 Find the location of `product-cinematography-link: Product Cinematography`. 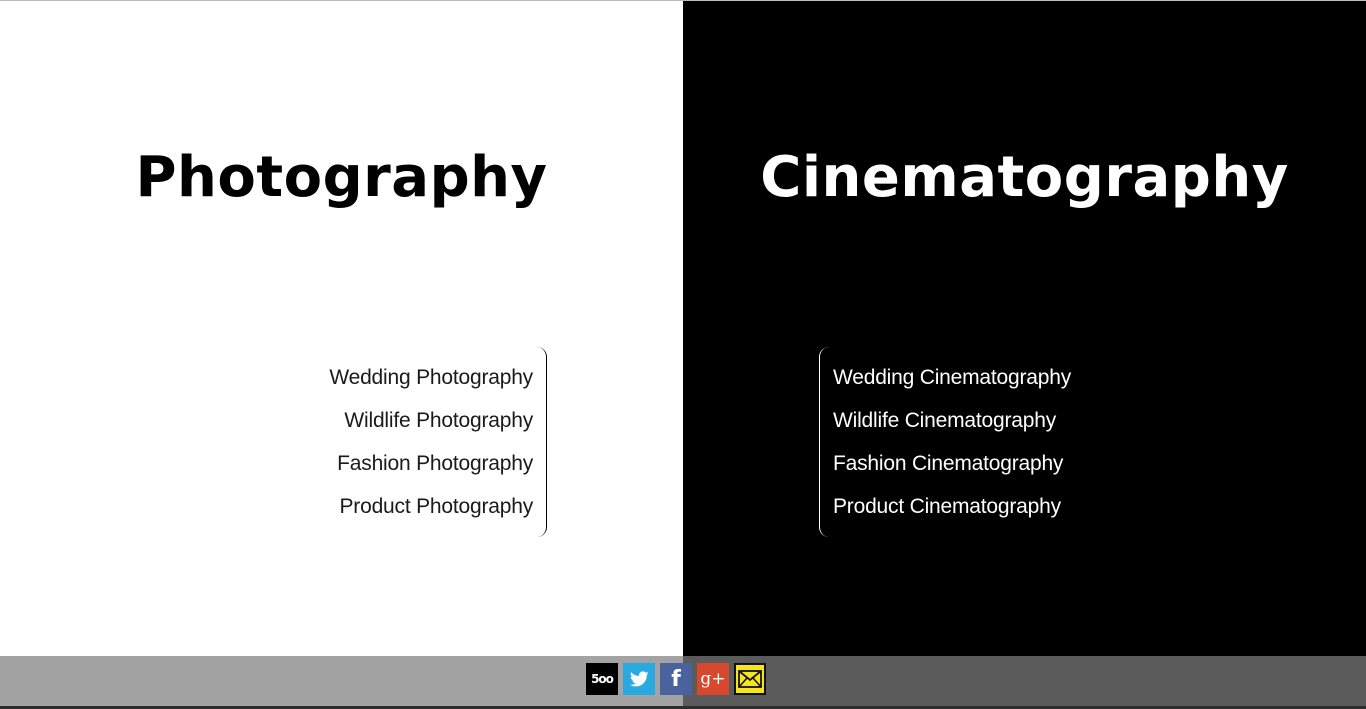

product-cinematography-link: Product Cinematography is located at coordinates (947, 506).